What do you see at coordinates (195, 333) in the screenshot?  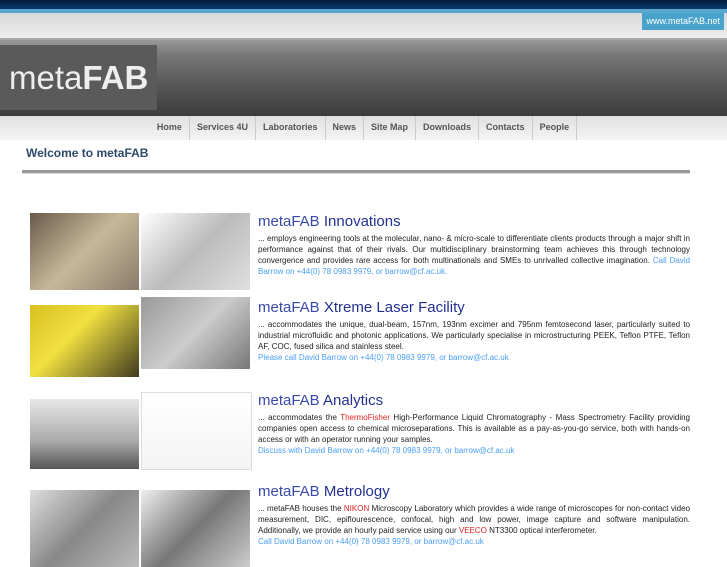 I see `microstructure-photo` at bounding box center [195, 333].